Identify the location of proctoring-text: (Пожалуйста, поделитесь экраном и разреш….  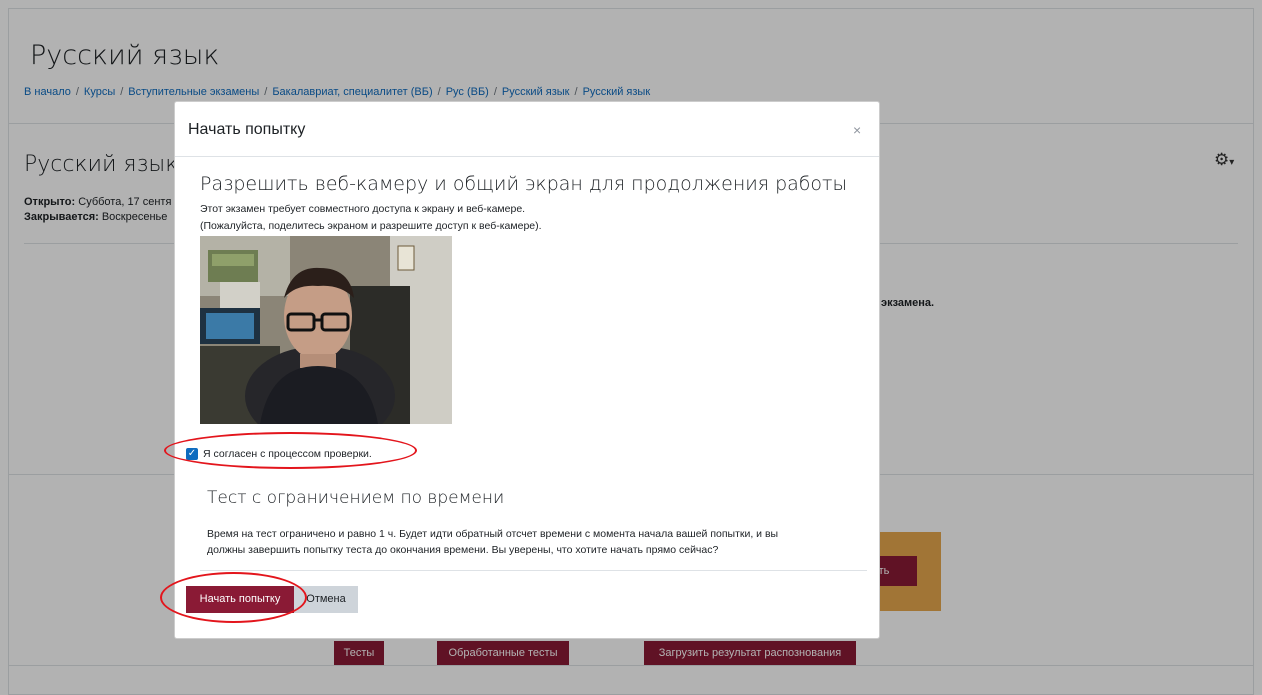
(371, 226).